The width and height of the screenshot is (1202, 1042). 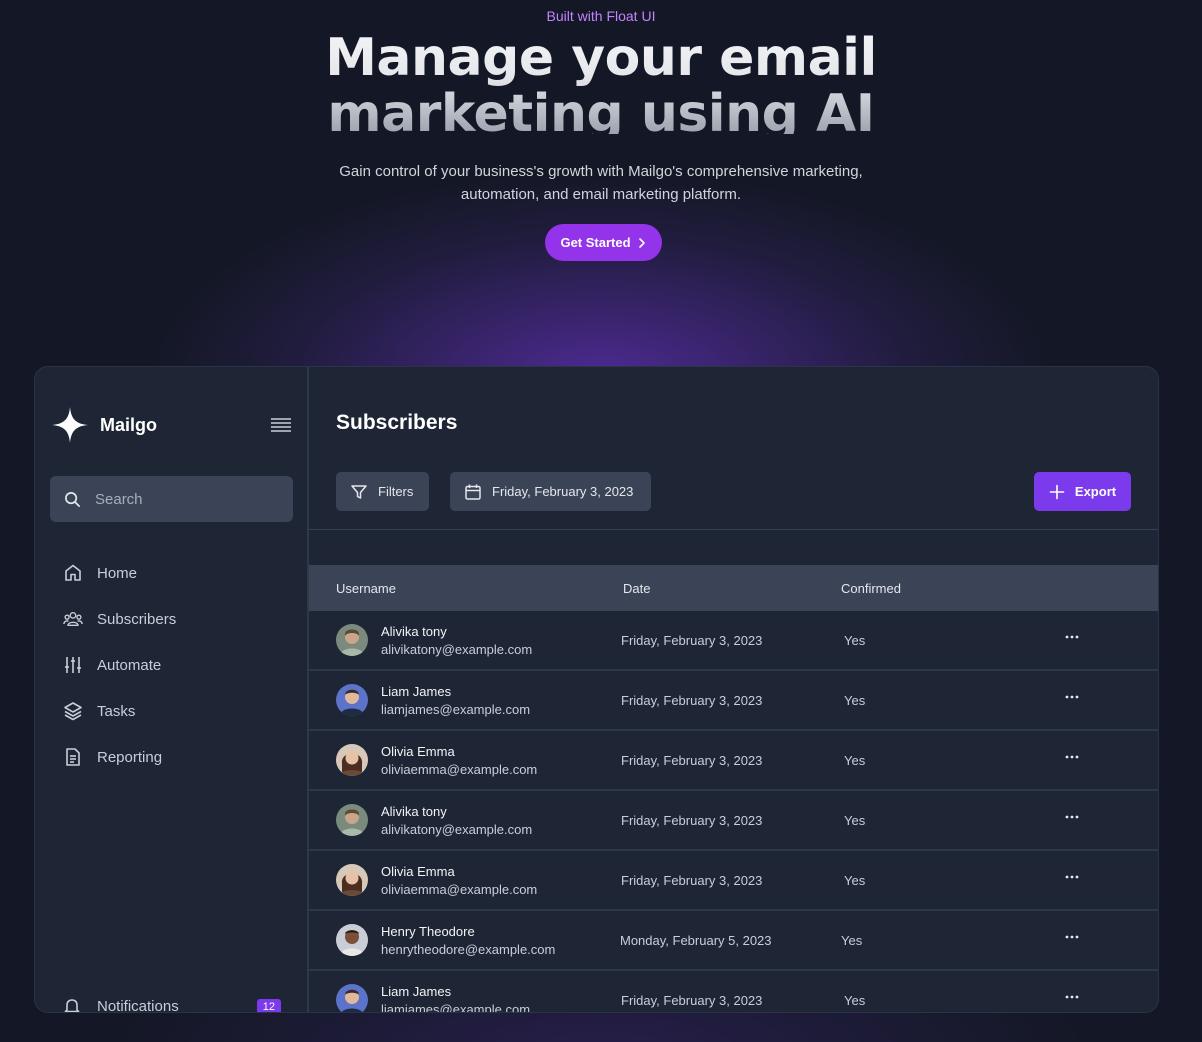 I want to click on sidebar-item-label: Home, so click(x=117, y=573).